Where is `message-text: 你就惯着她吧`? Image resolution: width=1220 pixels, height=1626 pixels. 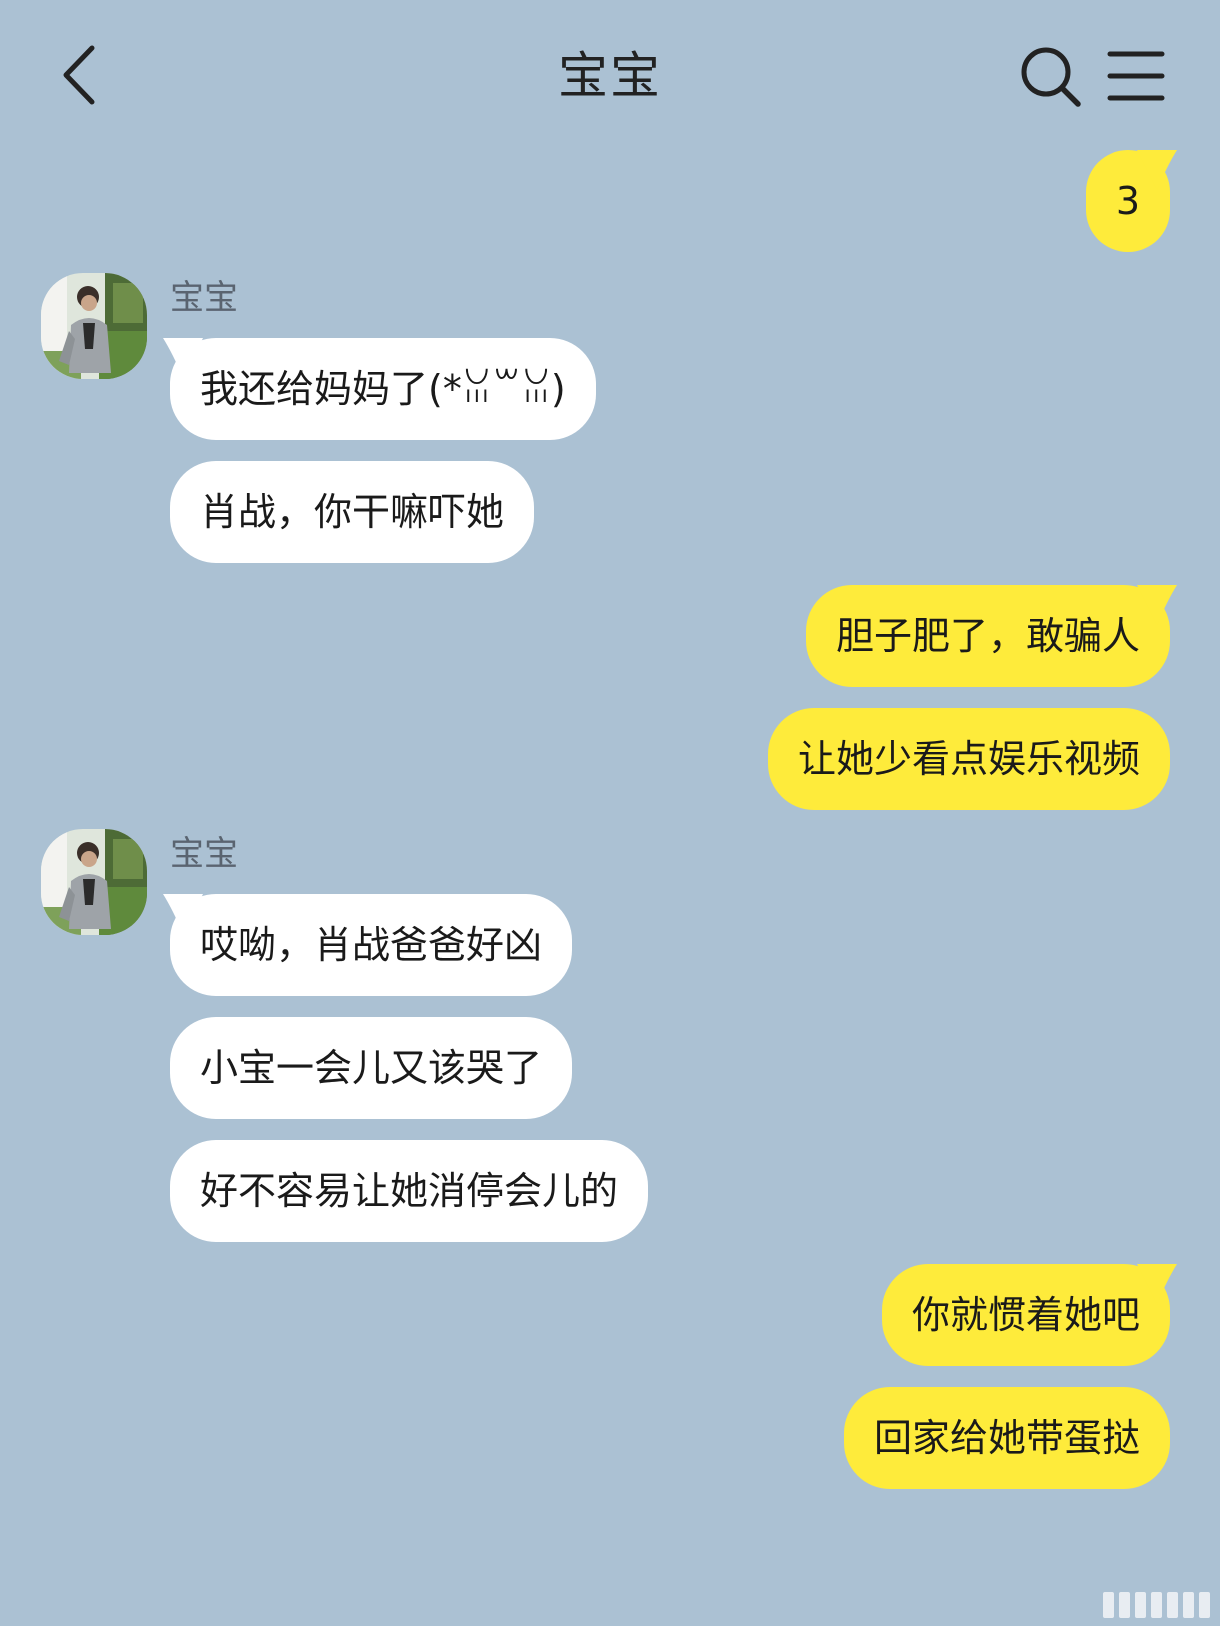
message-text: 你就惯着她吧 is located at coordinates (1025, 1315).